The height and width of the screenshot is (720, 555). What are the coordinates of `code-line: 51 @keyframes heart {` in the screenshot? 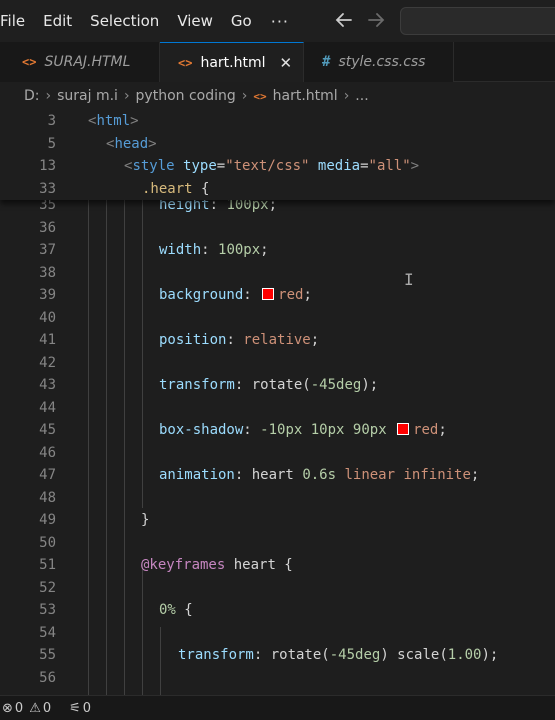 It's located at (277, 565).